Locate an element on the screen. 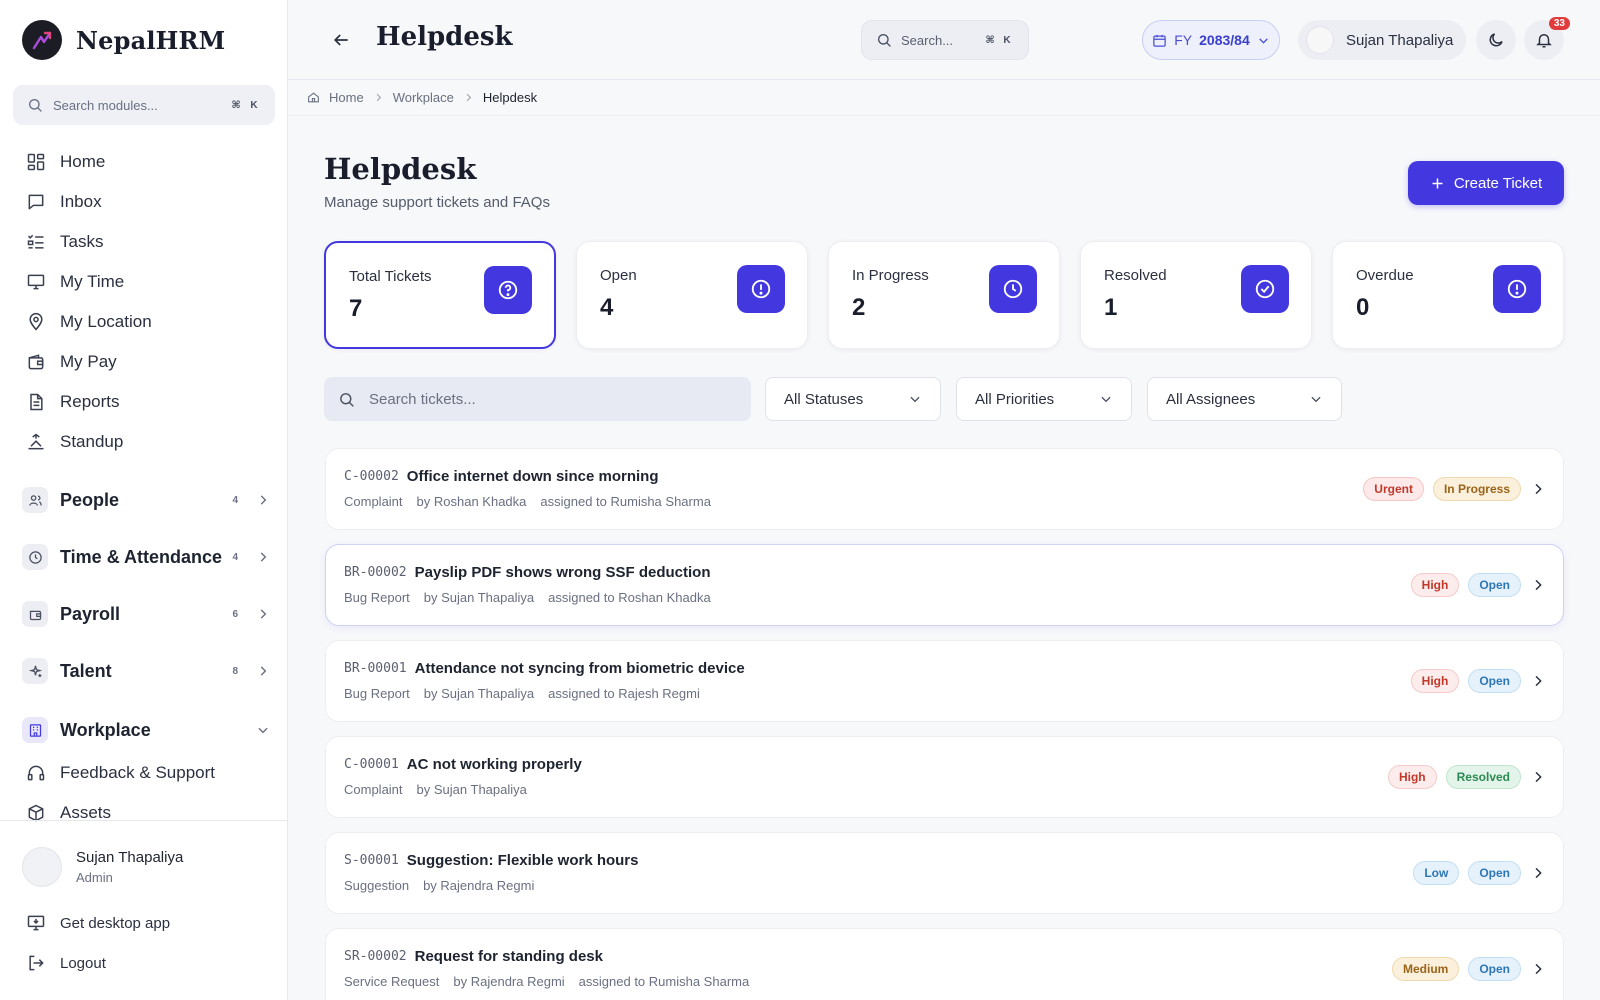  sidebar-group-workplace: Workplace is located at coordinates (146, 730).